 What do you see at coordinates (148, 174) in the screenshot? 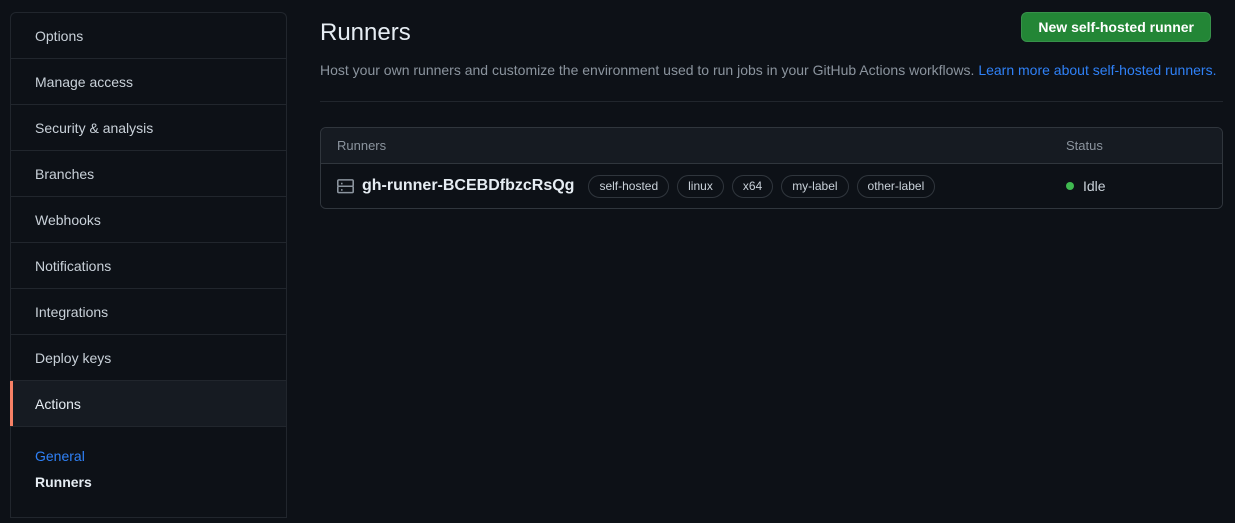
I see `sidebar-item-branches: Branches` at bounding box center [148, 174].